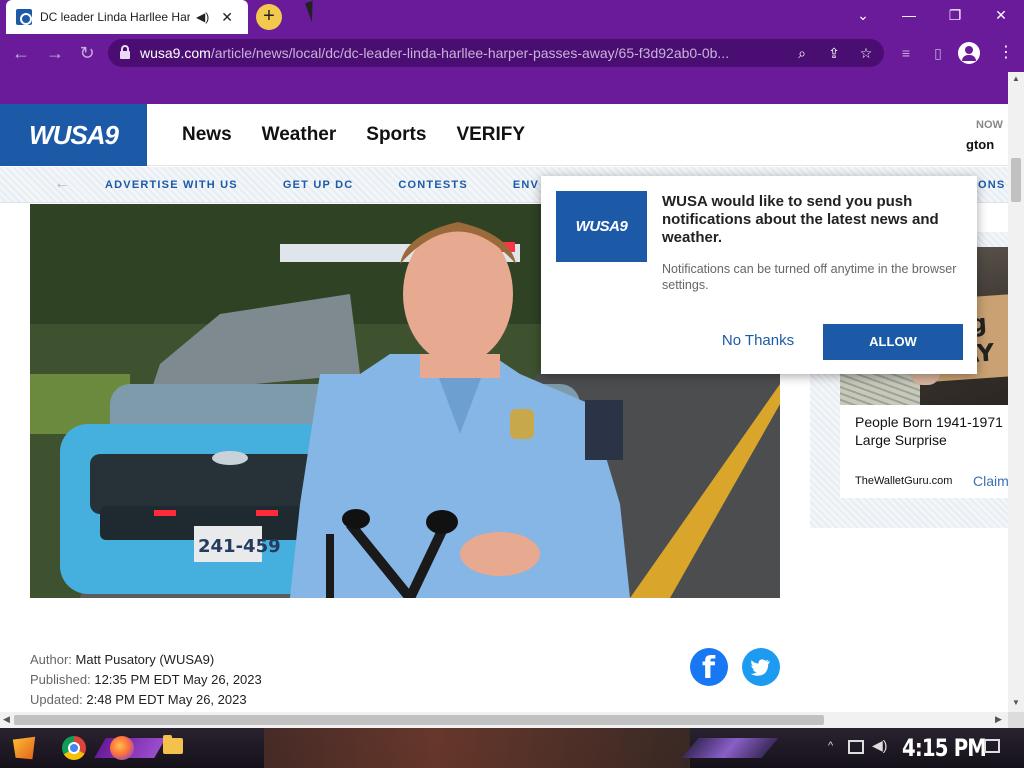 The image size is (1024, 768). I want to click on forward-arrow-icon: →, so click(55, 53).